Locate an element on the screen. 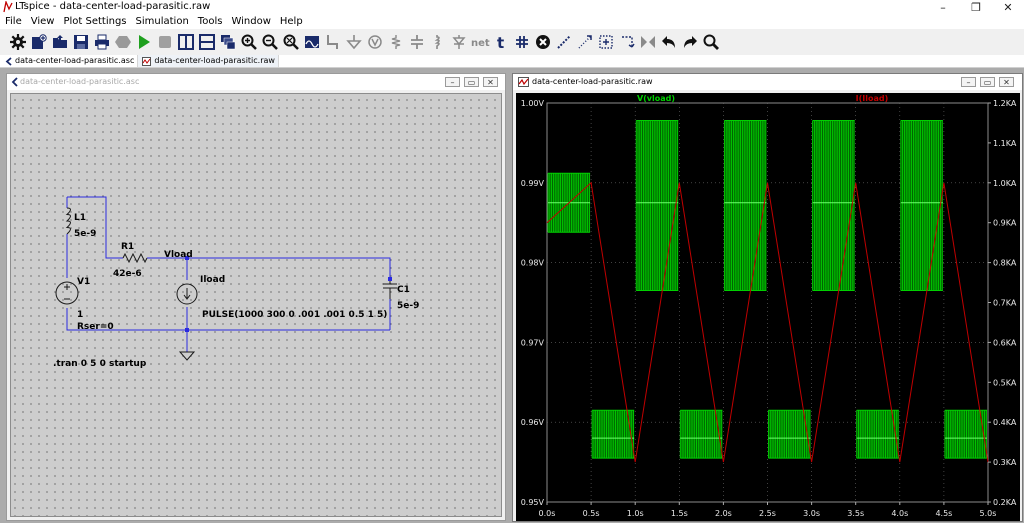  tile-horizontal-button is located at coordinates (207, 42).